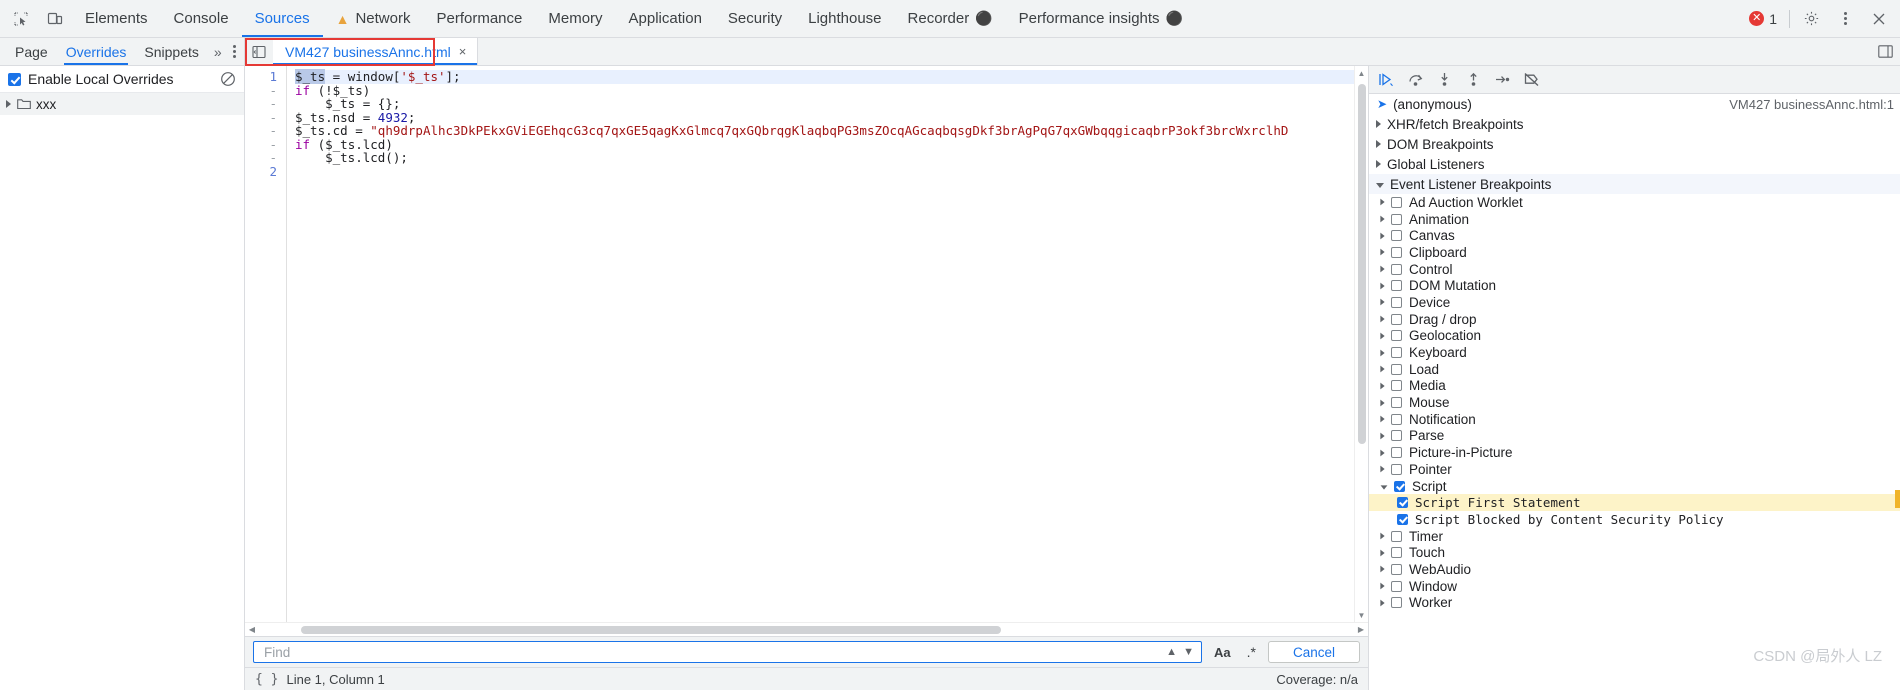 This screenshot has height=690, width=1900. I want to click on editor-vertical-scrollbar: ▲ ▼, so click(1361, 344).